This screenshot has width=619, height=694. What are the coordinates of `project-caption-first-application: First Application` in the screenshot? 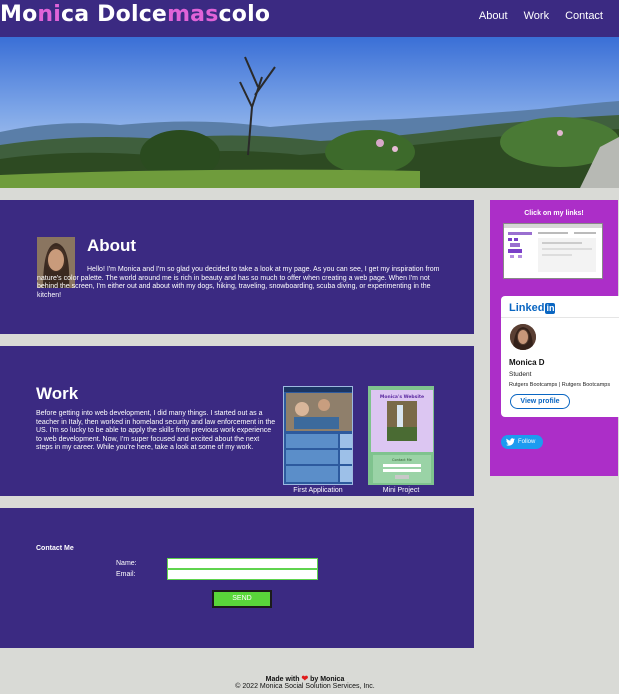 It's located at (318, 490).